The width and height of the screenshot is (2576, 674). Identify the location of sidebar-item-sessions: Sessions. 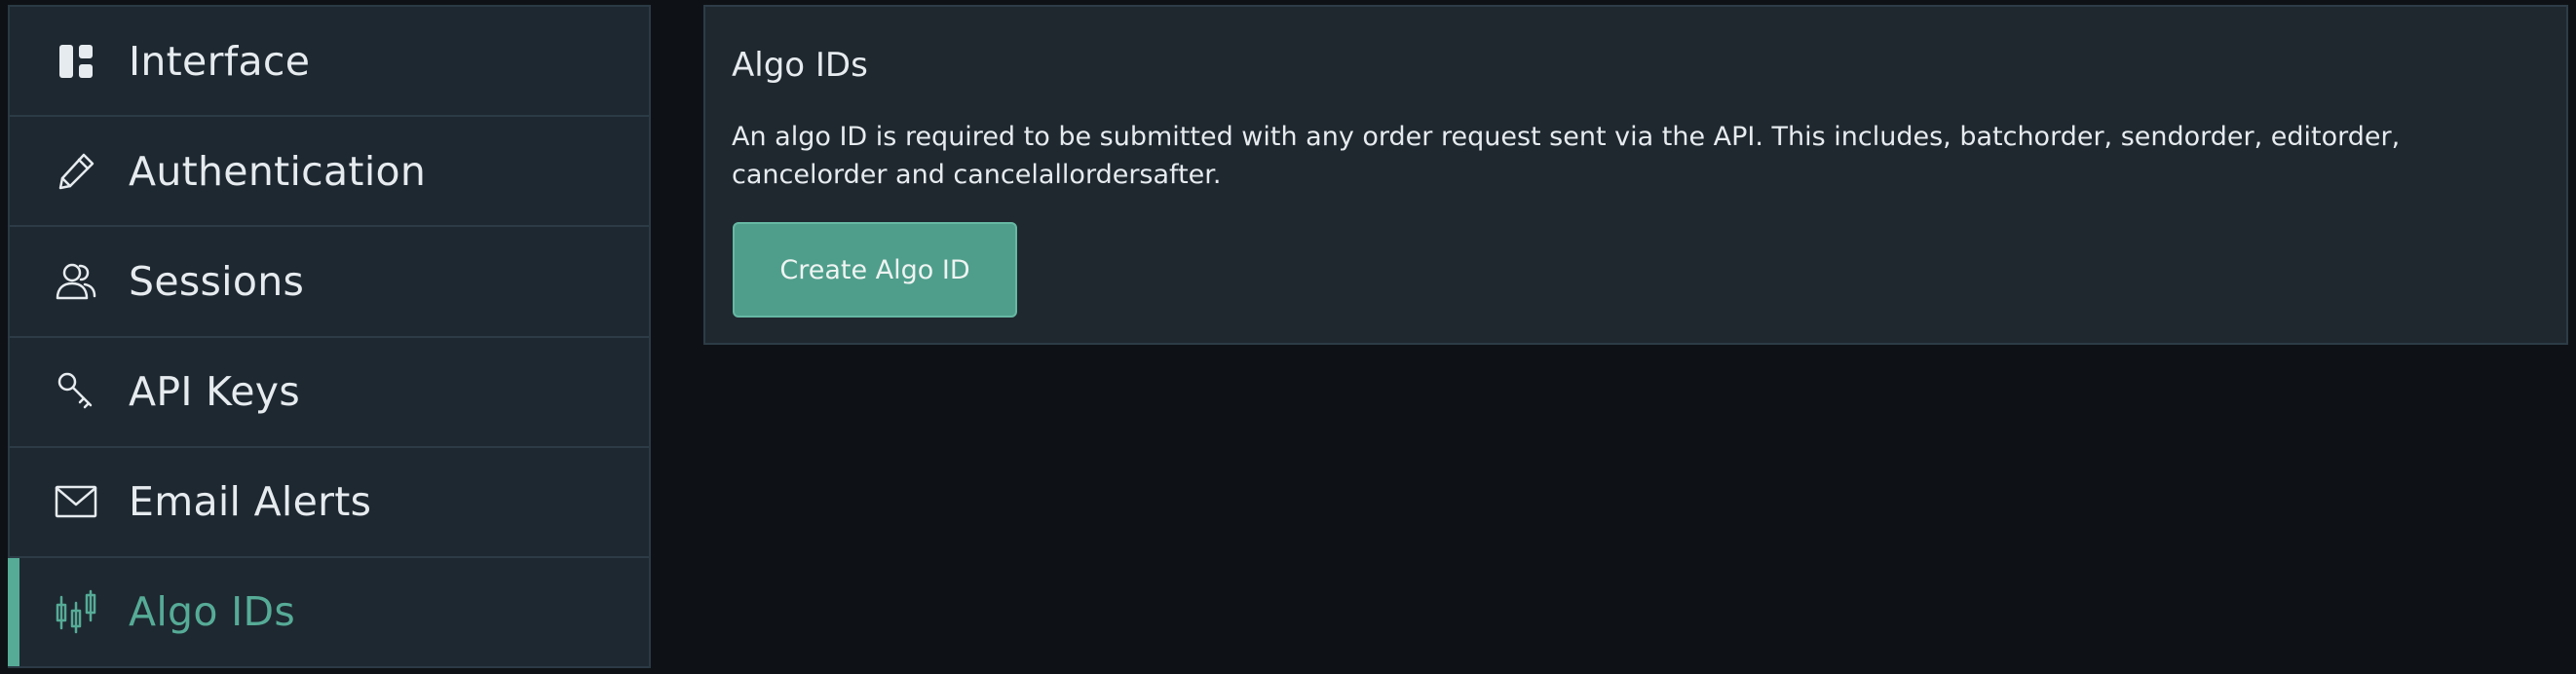
(329, 282).